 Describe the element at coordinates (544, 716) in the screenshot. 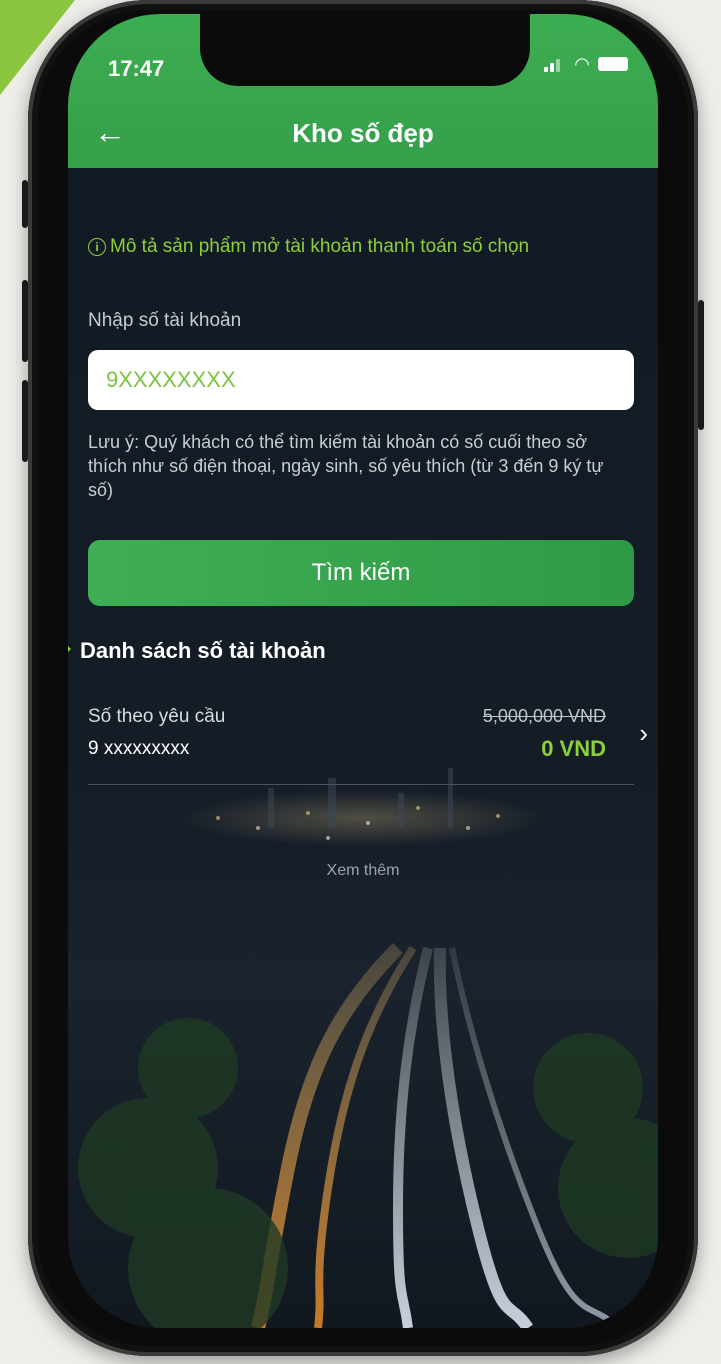

I see `item-old-price: 5,000,000 VND` at that location.